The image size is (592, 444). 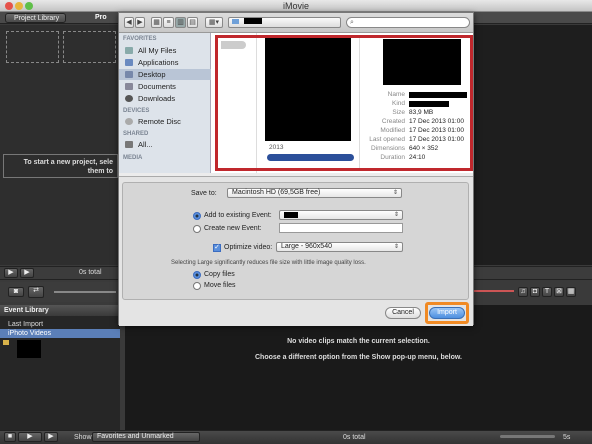 I want to click on move-files-radio, so click(x=197, y=286).